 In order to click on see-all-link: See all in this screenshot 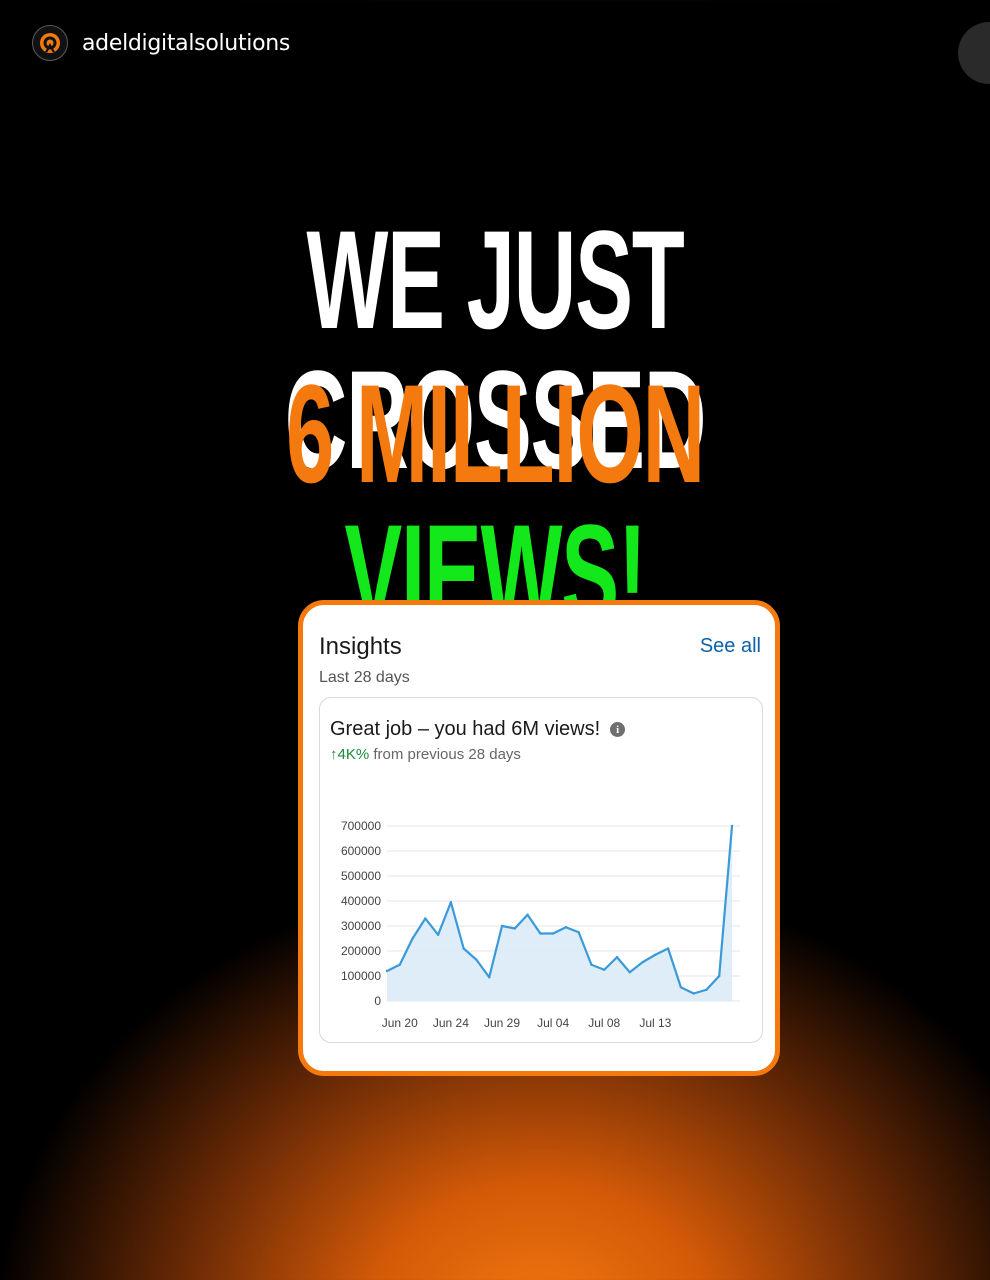, I will do `click(730, 646)`.